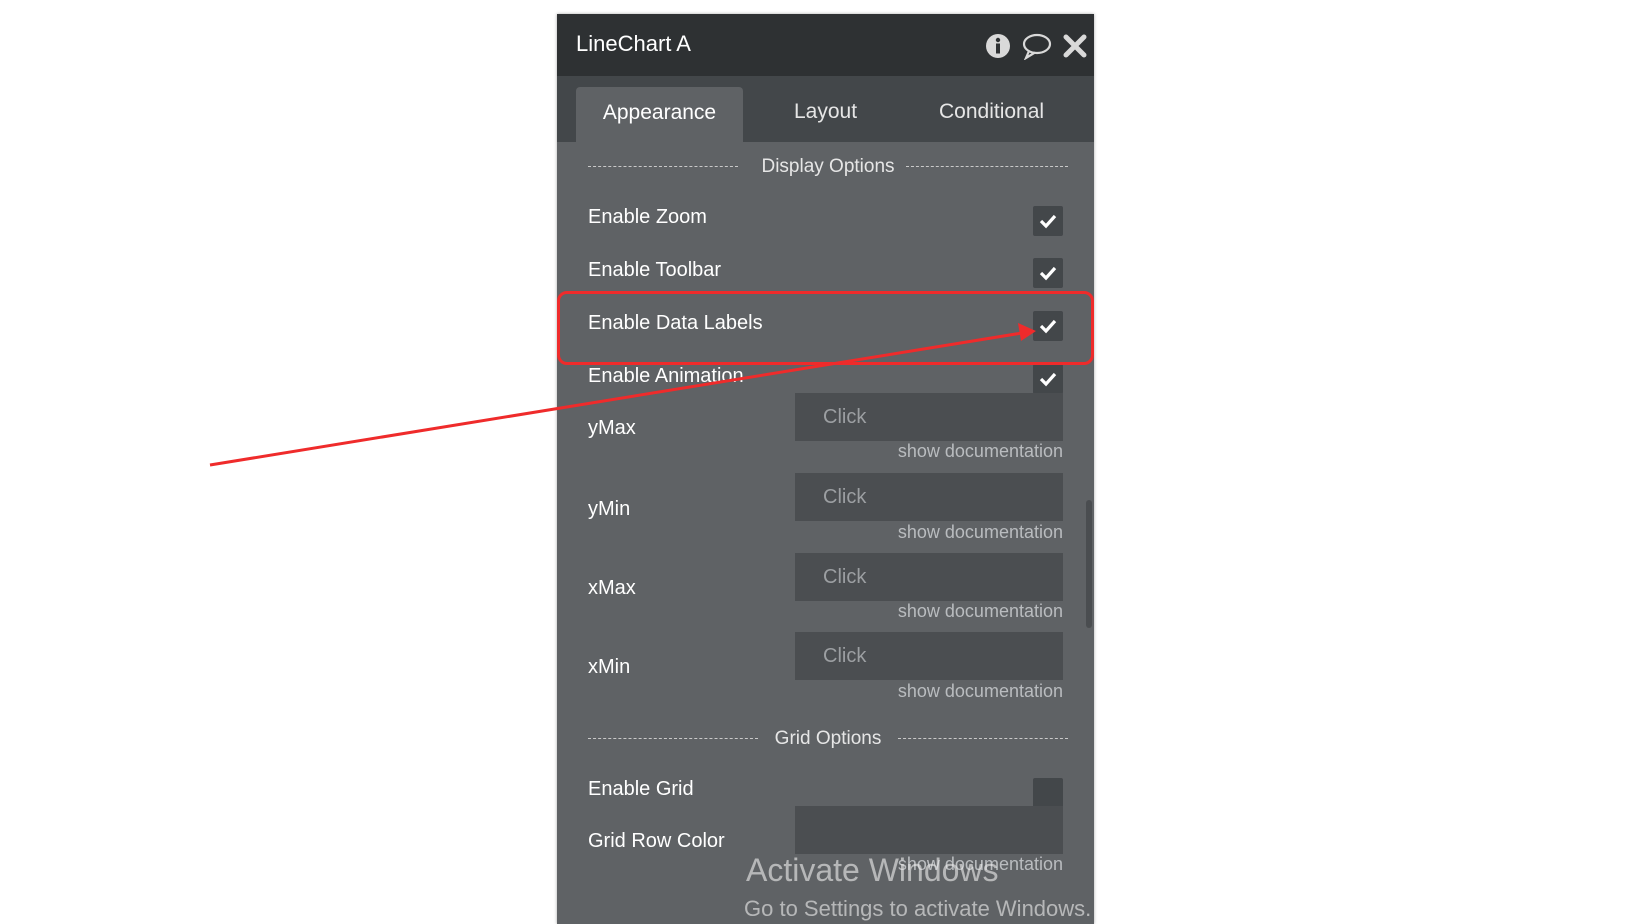  I want to click on activate-windows-watermark: Activate Windows, so click(872, 870).